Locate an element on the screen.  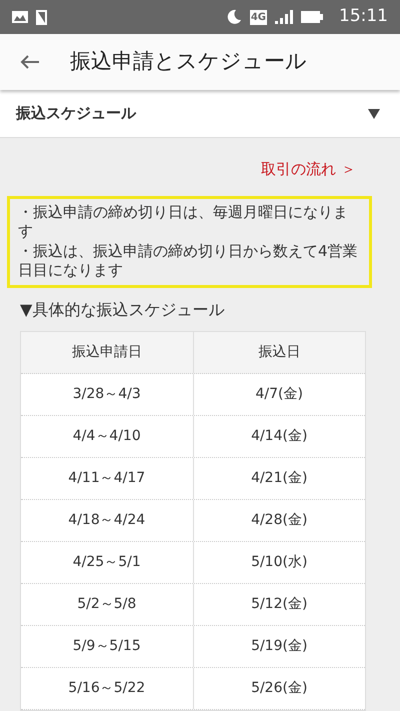
moon-icon is located at coordinates (234, 17).